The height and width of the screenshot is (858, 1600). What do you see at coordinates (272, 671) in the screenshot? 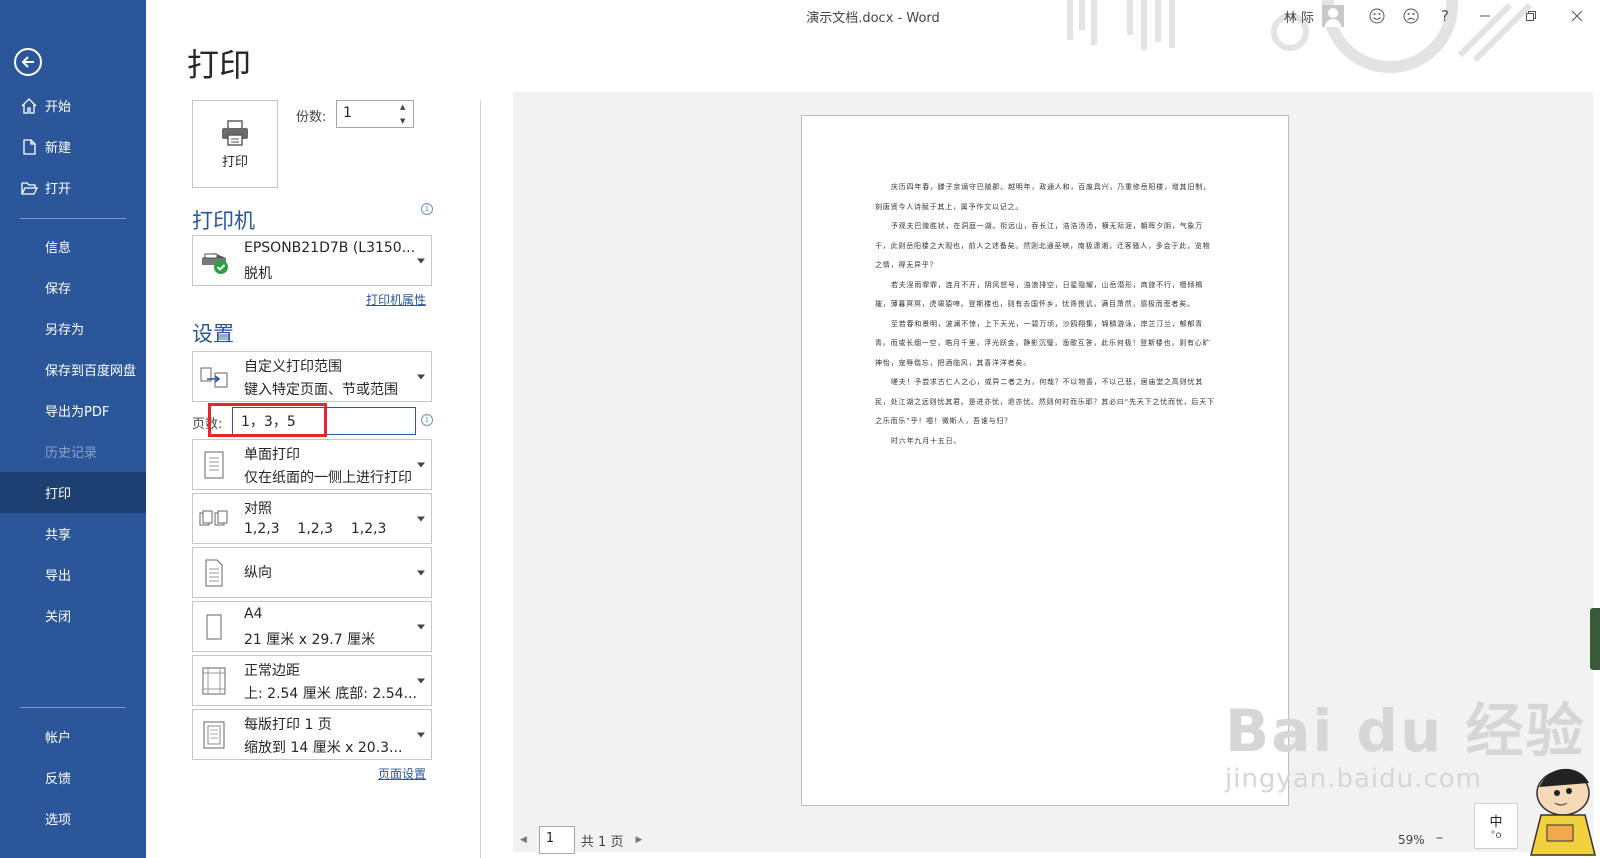
I see `margins-title: 正常边距` at bounding box center [272, 671].